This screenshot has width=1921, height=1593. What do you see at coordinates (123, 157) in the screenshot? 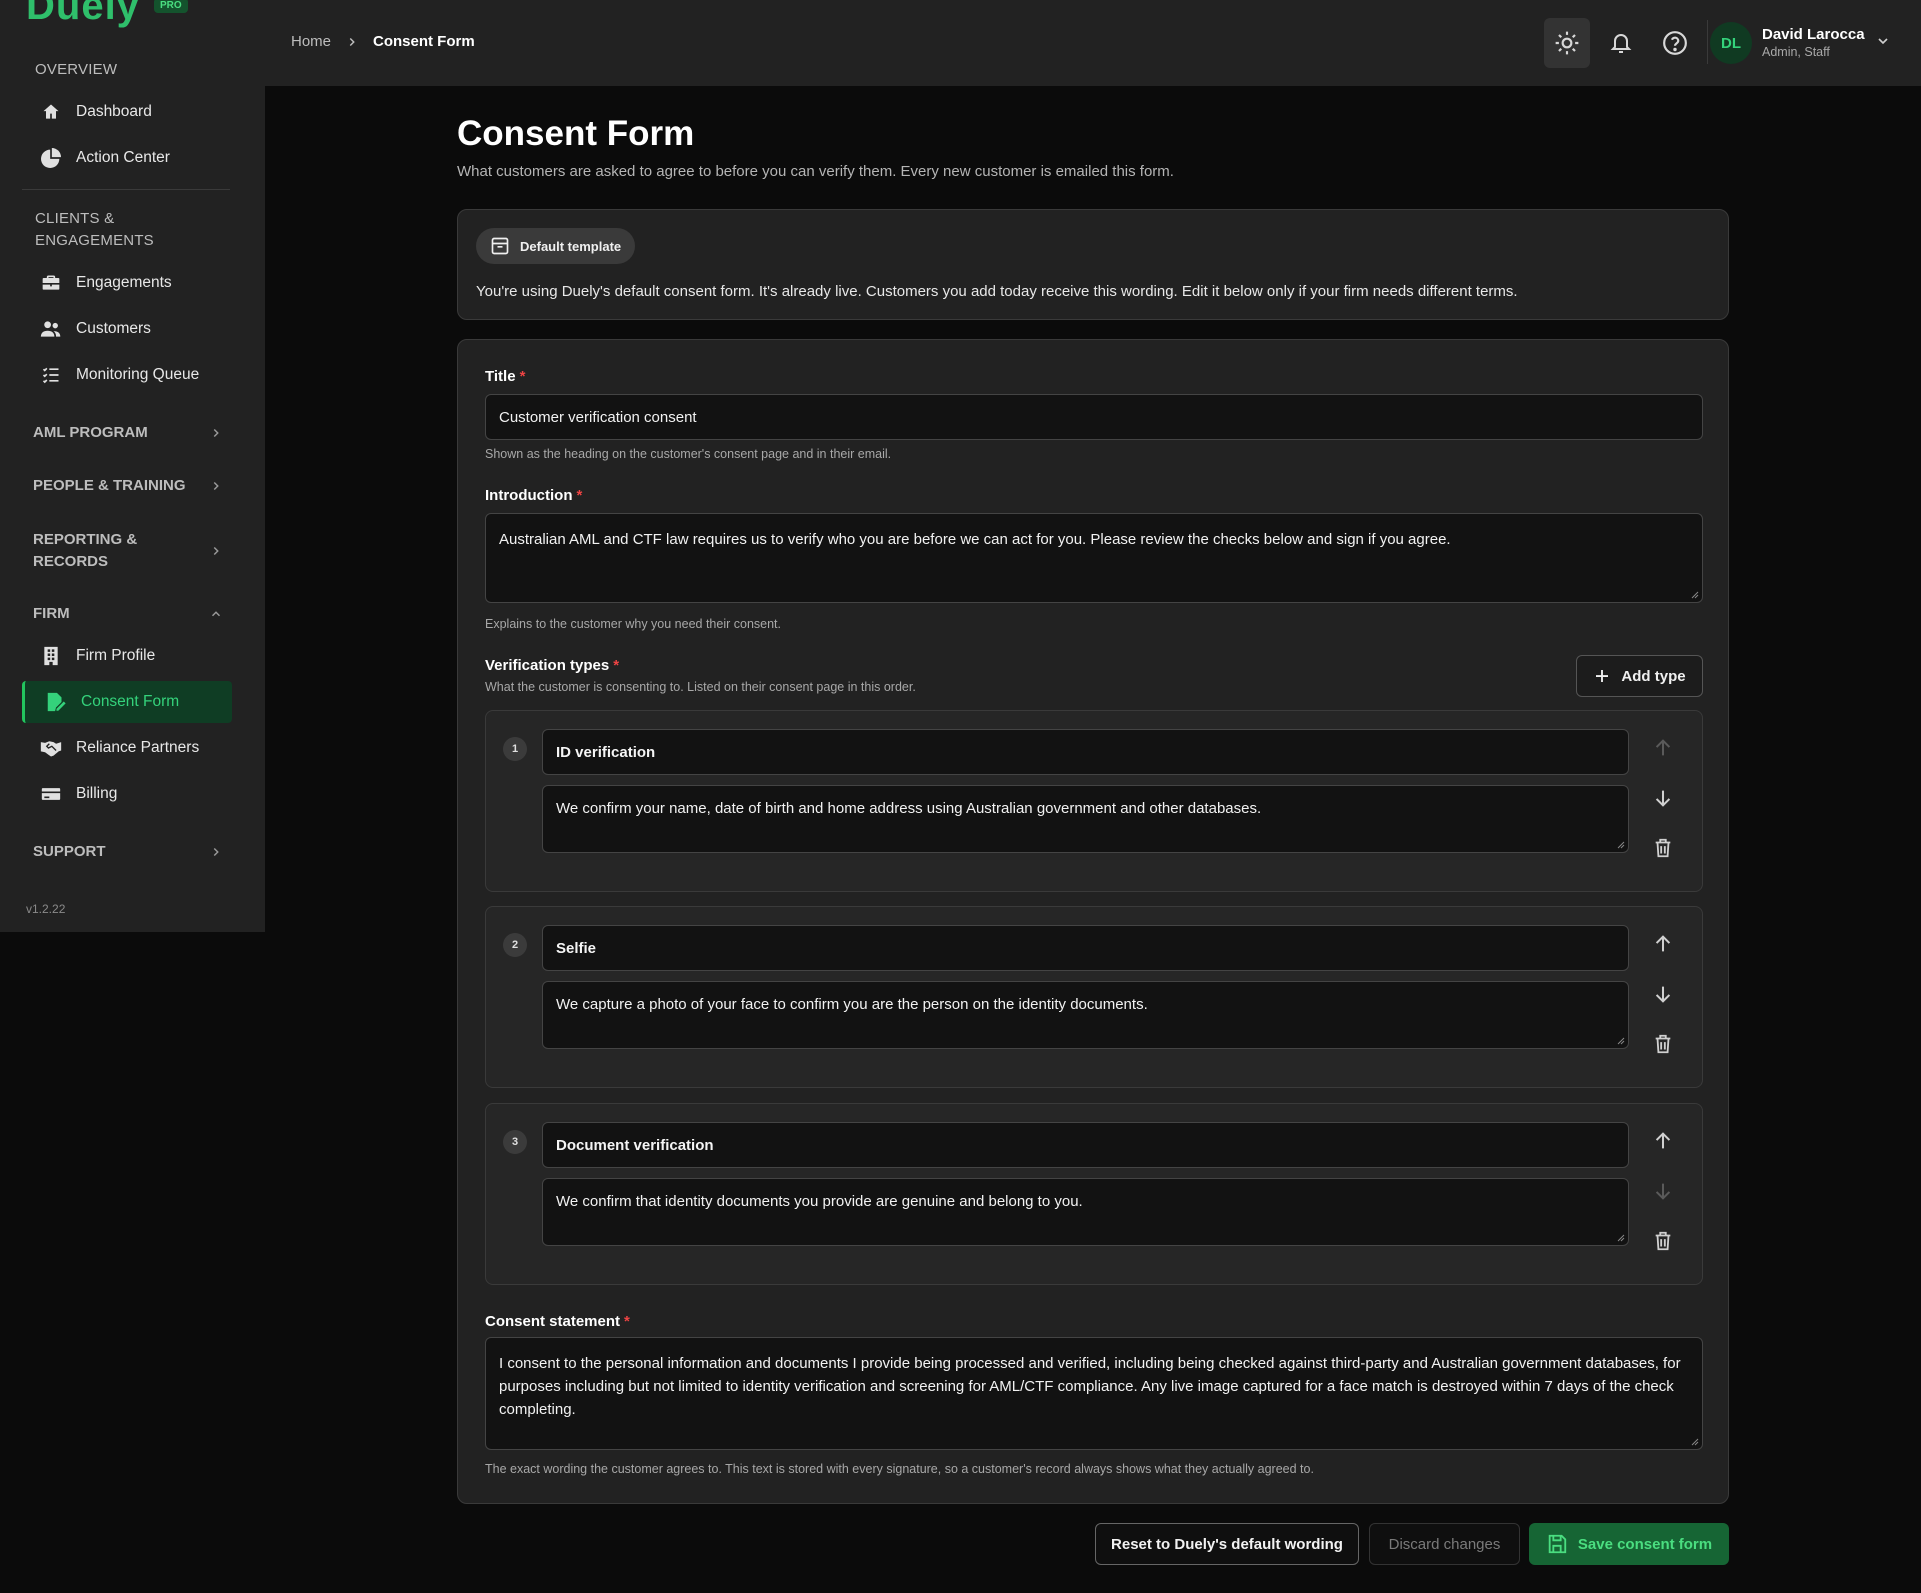
I see `sidebar-item-label: Action Center` at bounding box center [123, 157].